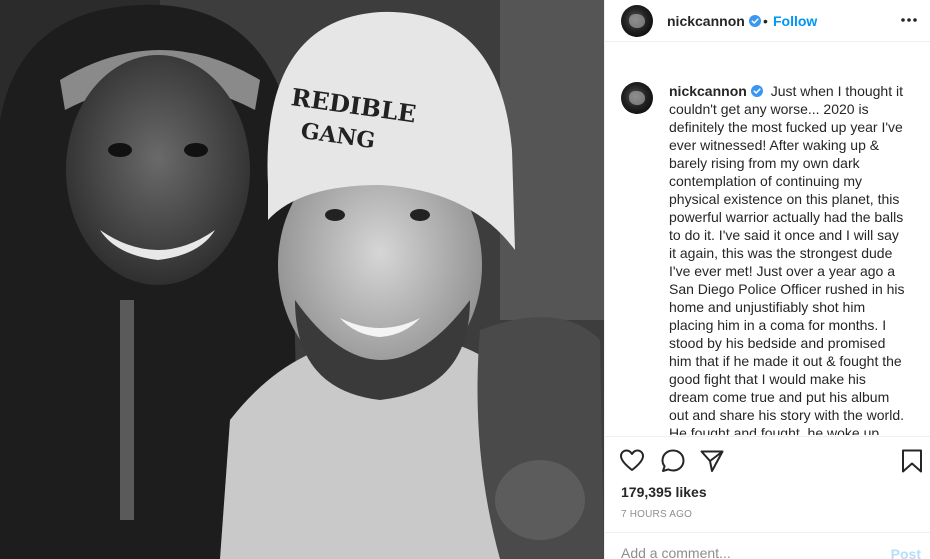  I want to click on caption-author-avatar, so click(637, 98).